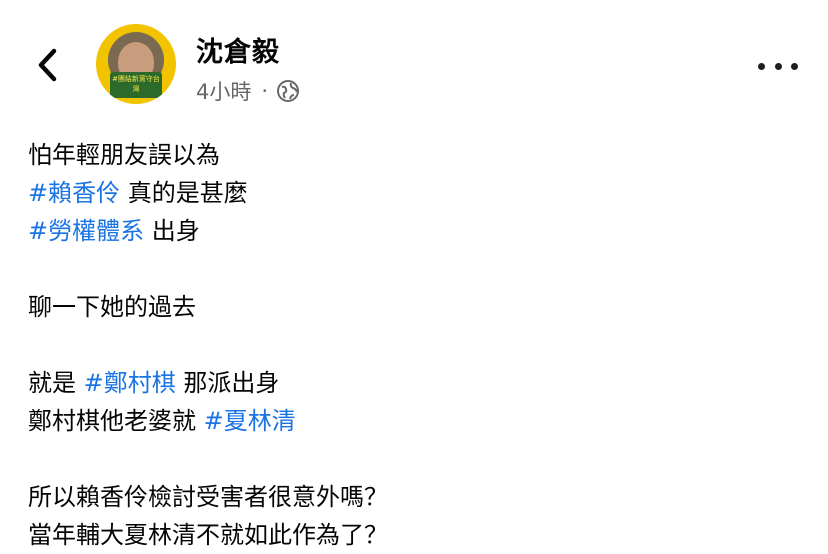 The width and height of the screenshot is (828, 554). I want to click on timestamp: 4小時, so click(223, 91).